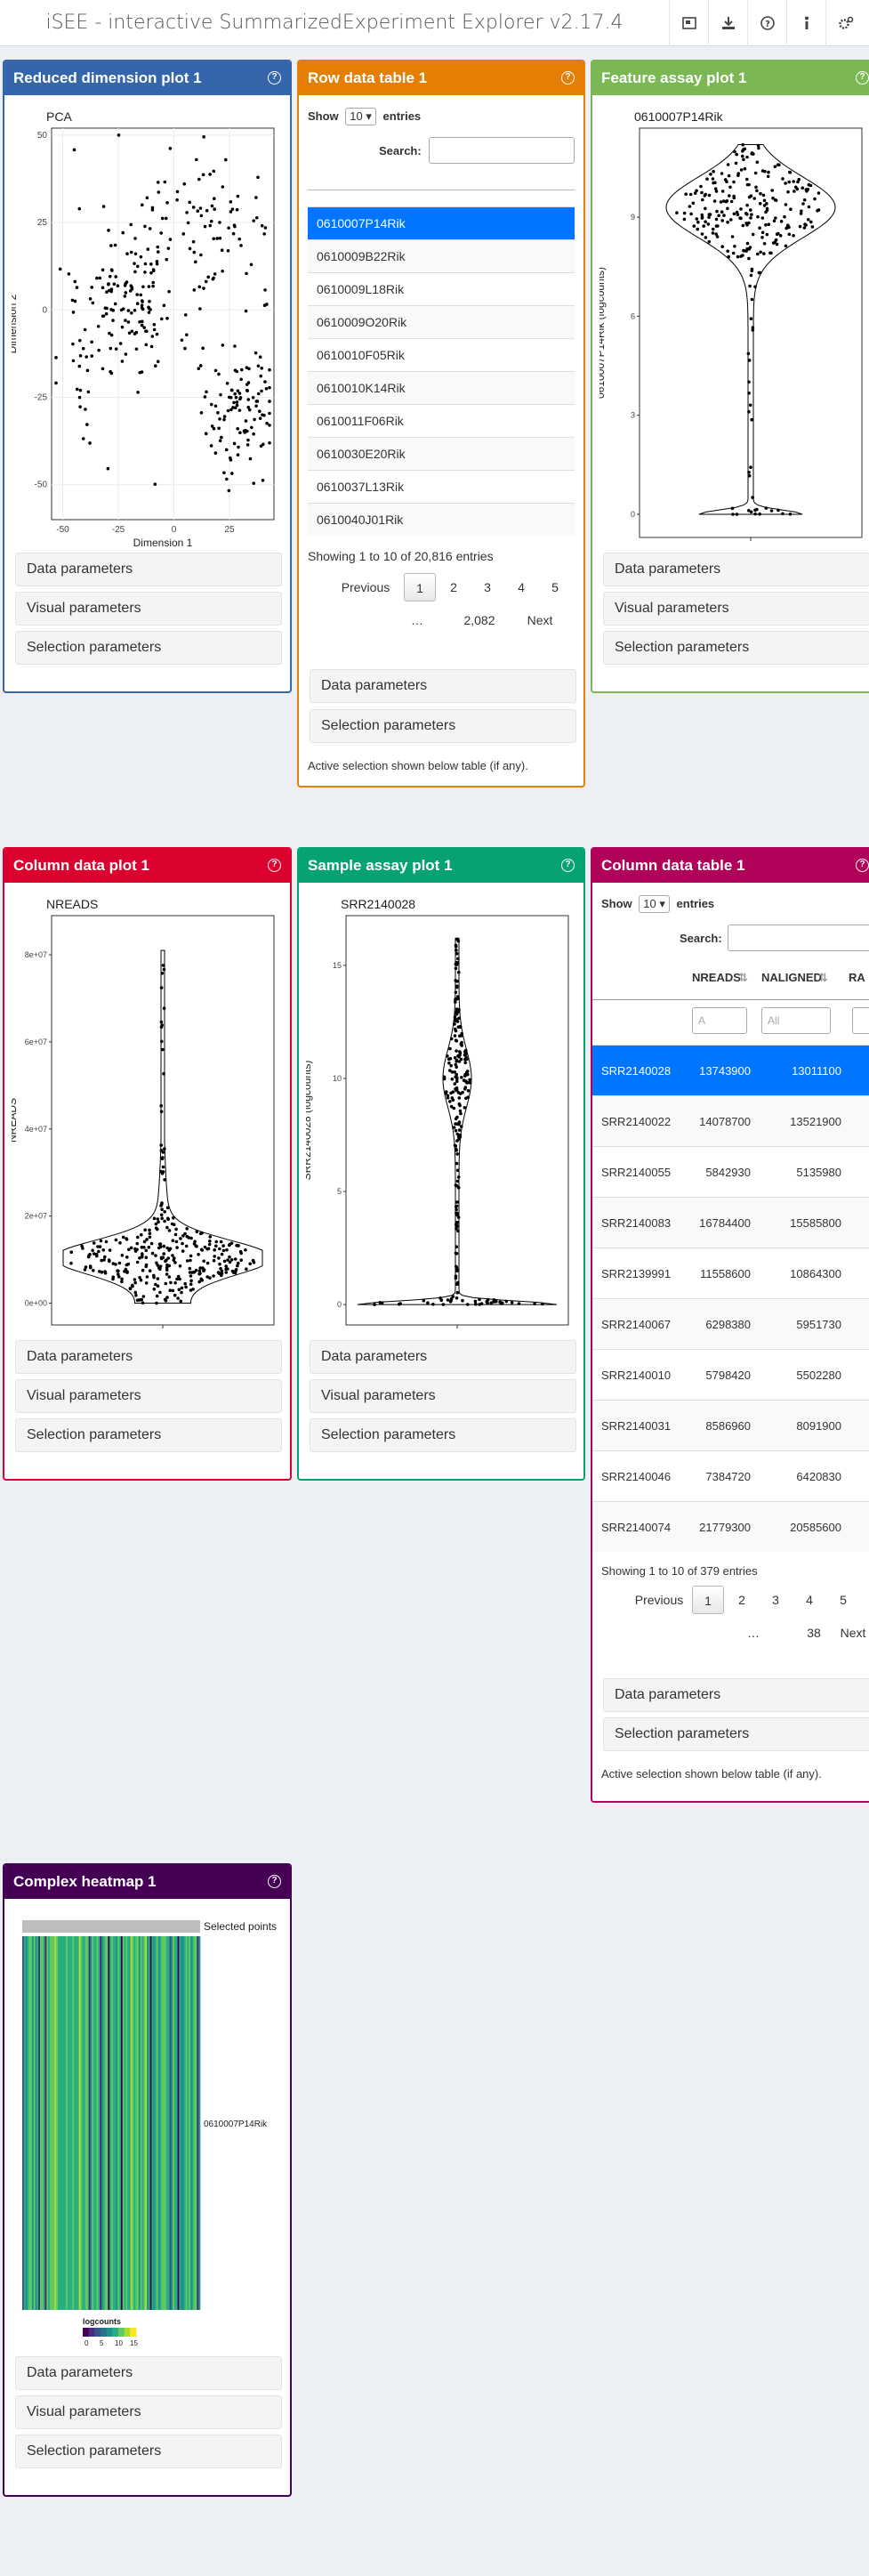 Image resolution: width=869 pixels, height=2576 pixels. Describe the element at coordinates (796, 1020) in the screenshot. I see `naligned-filter: All` at that location.